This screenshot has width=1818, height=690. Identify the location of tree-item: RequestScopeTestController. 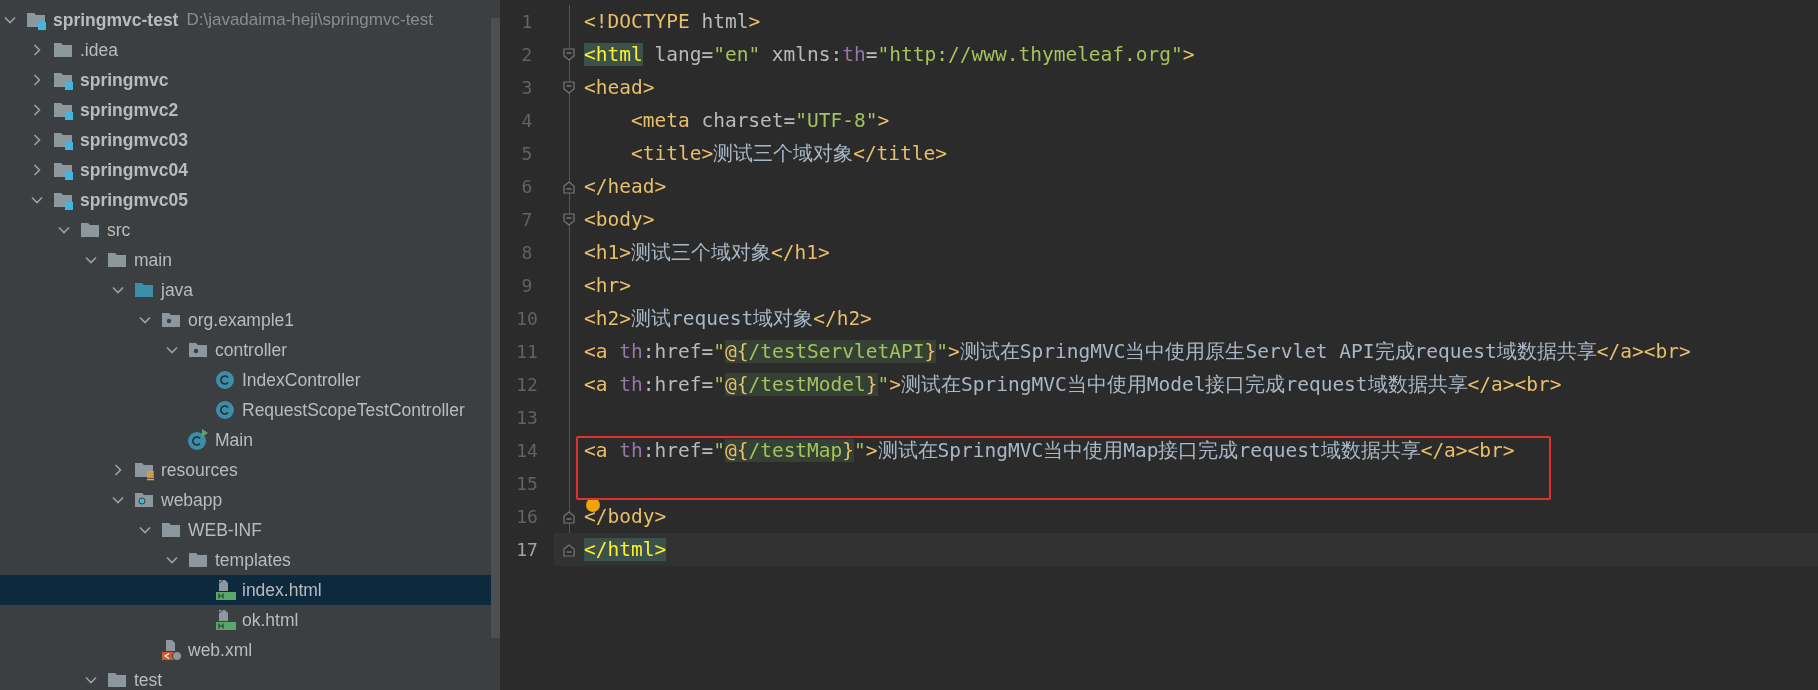
(245, 410).